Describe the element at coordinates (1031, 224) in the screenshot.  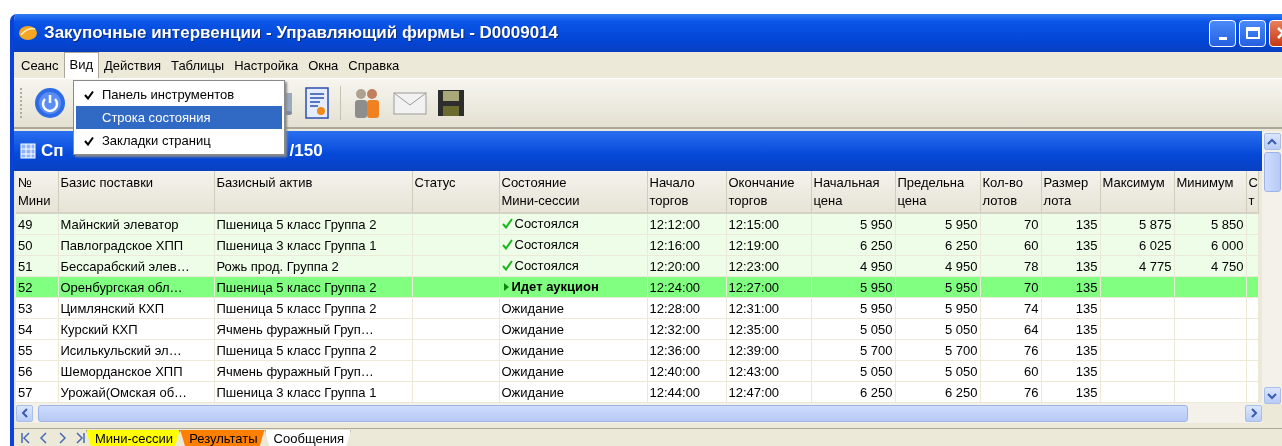
I see `table-cell: 70` at that location.